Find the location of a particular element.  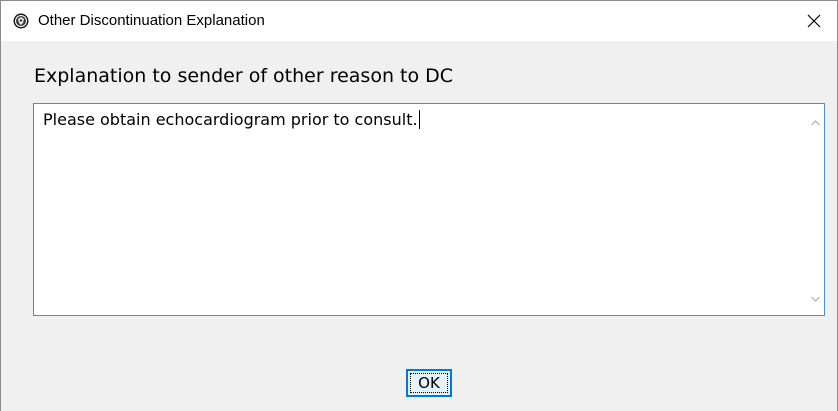

vertical-scrollbar is located at coordinates (815, 209).